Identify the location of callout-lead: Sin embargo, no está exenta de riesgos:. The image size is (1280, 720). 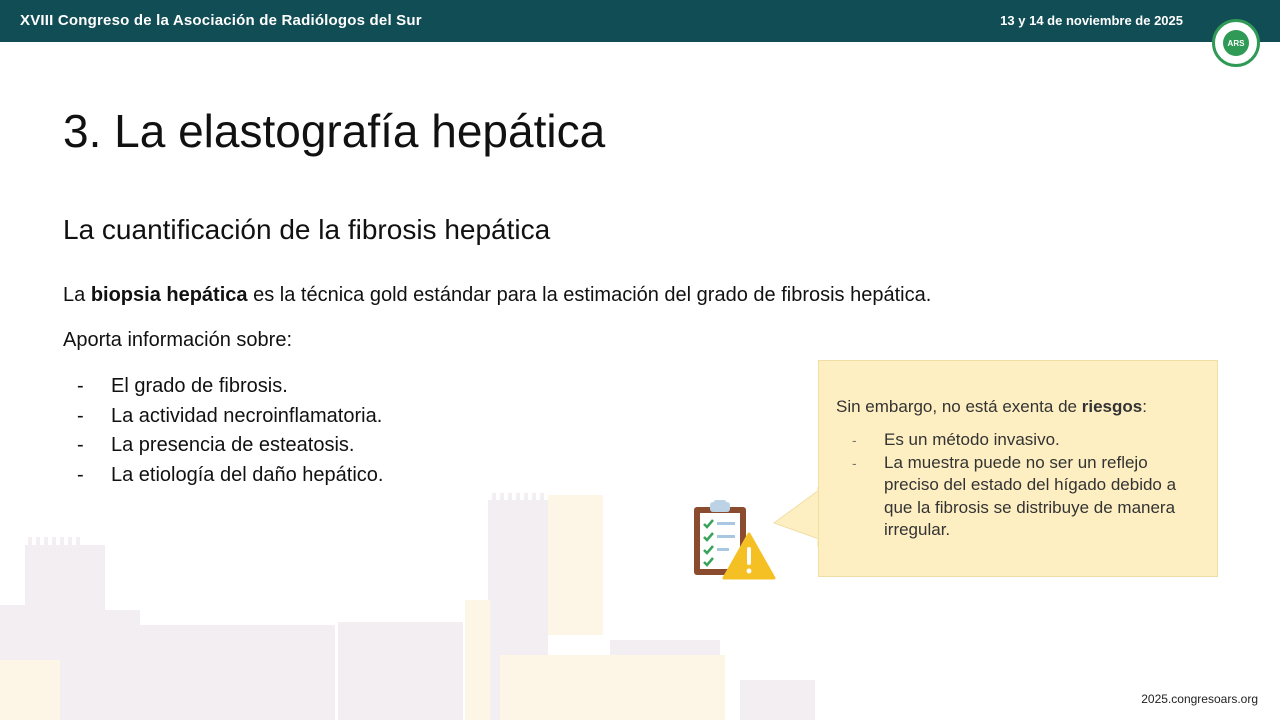
(991, 407).